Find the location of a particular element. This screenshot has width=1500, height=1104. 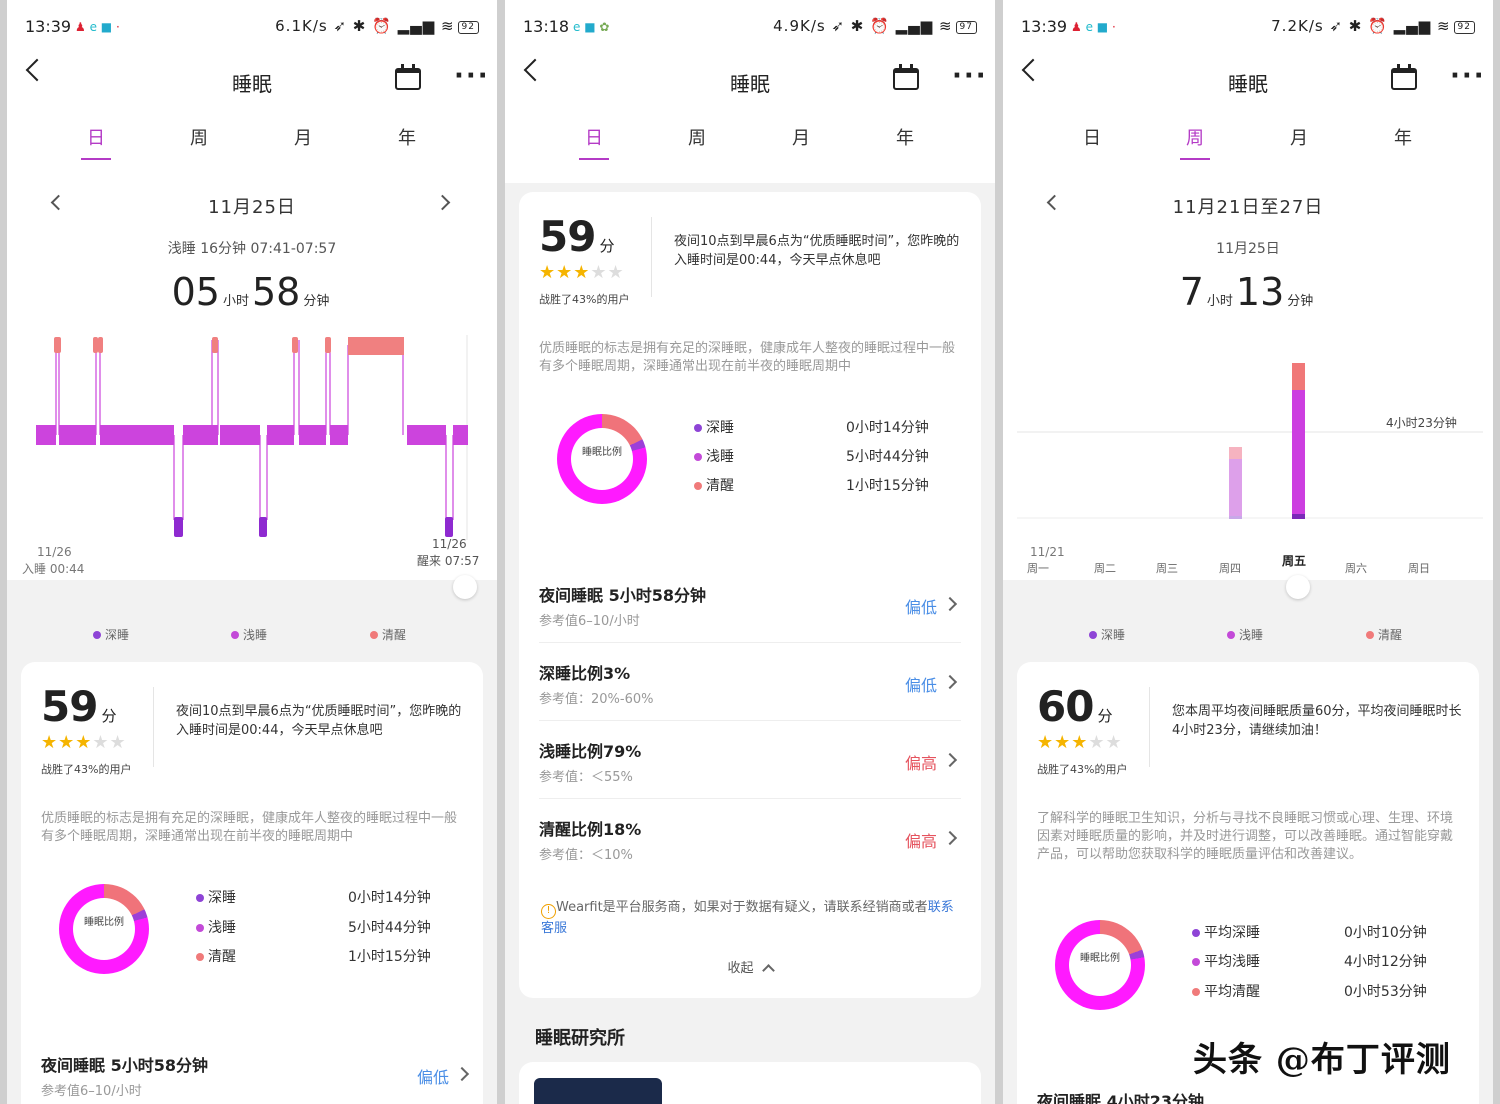

sleep-ratio-donut: 睡眠比例 is located at coordinates (1100, 965).